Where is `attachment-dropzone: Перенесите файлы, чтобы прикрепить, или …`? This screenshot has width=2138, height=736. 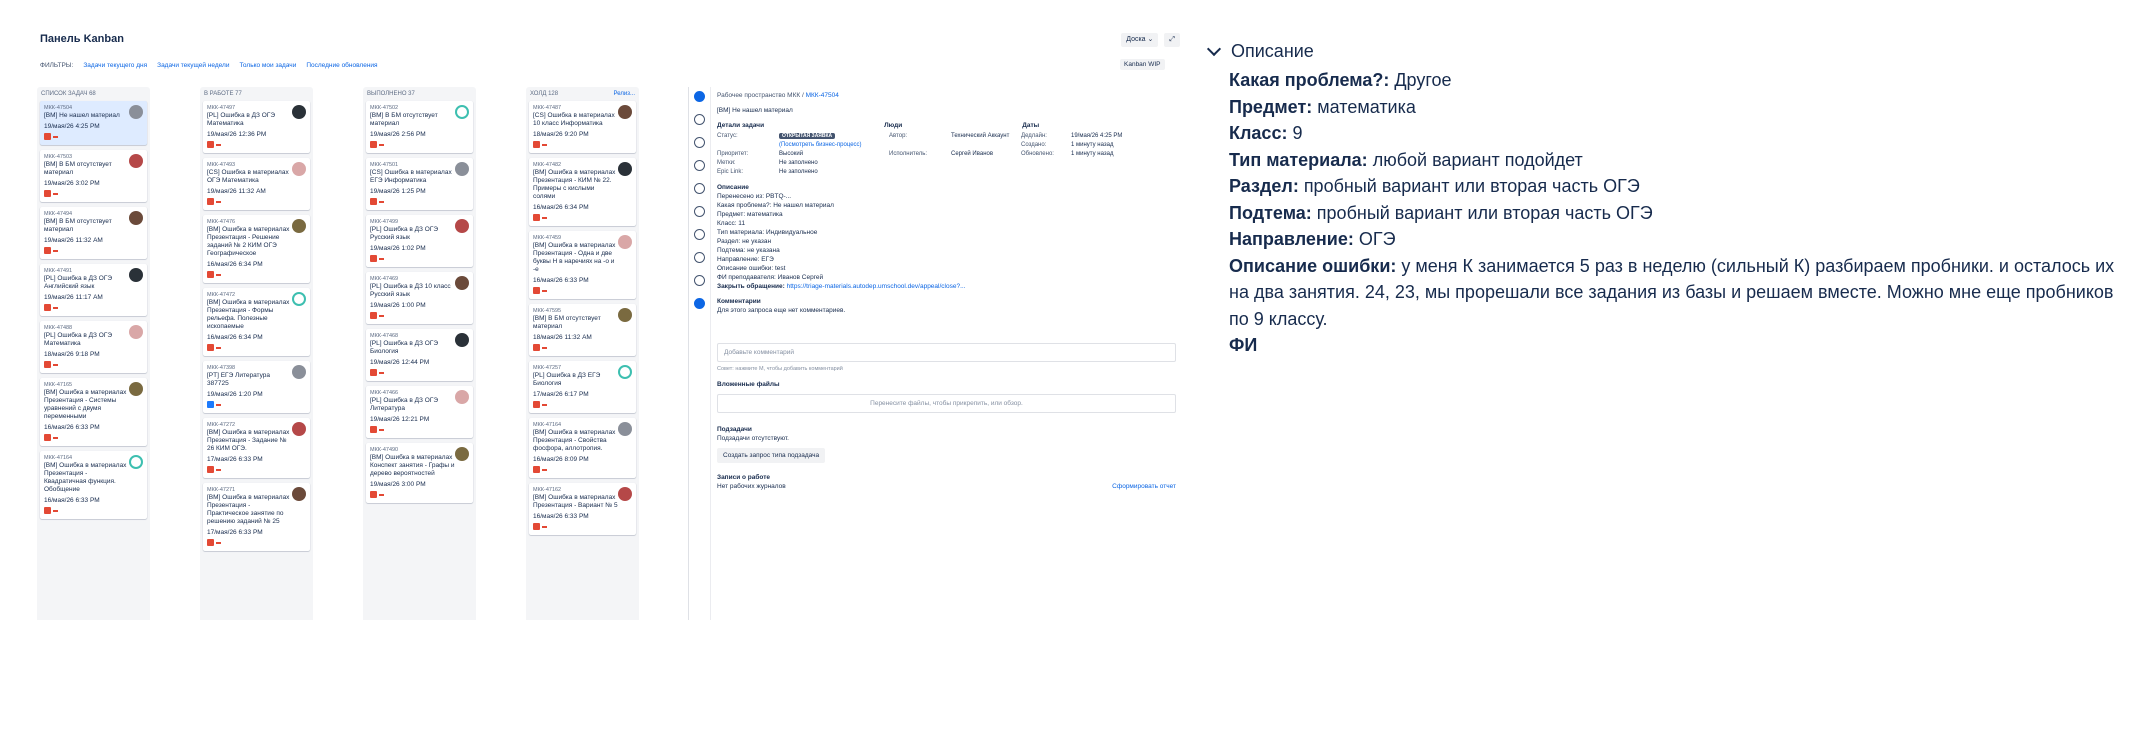 attachment-dropzone: Перенесите файлы, чтобы прикрепить, или … is located at coordinates (946, 403).